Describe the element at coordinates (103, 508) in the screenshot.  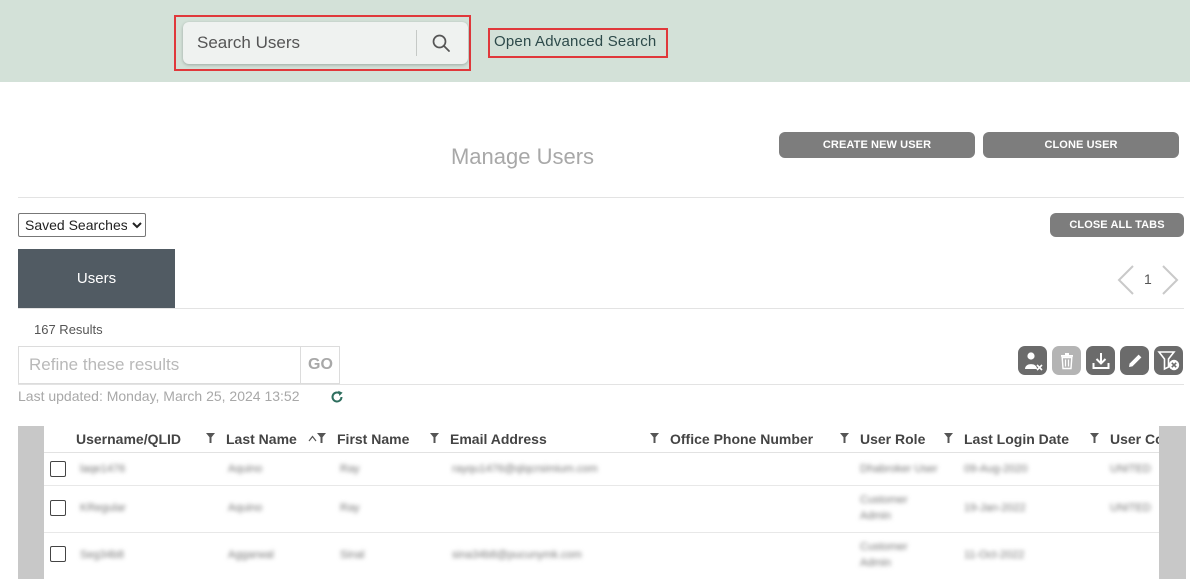
I see `cell-username: KRegular` at that location.